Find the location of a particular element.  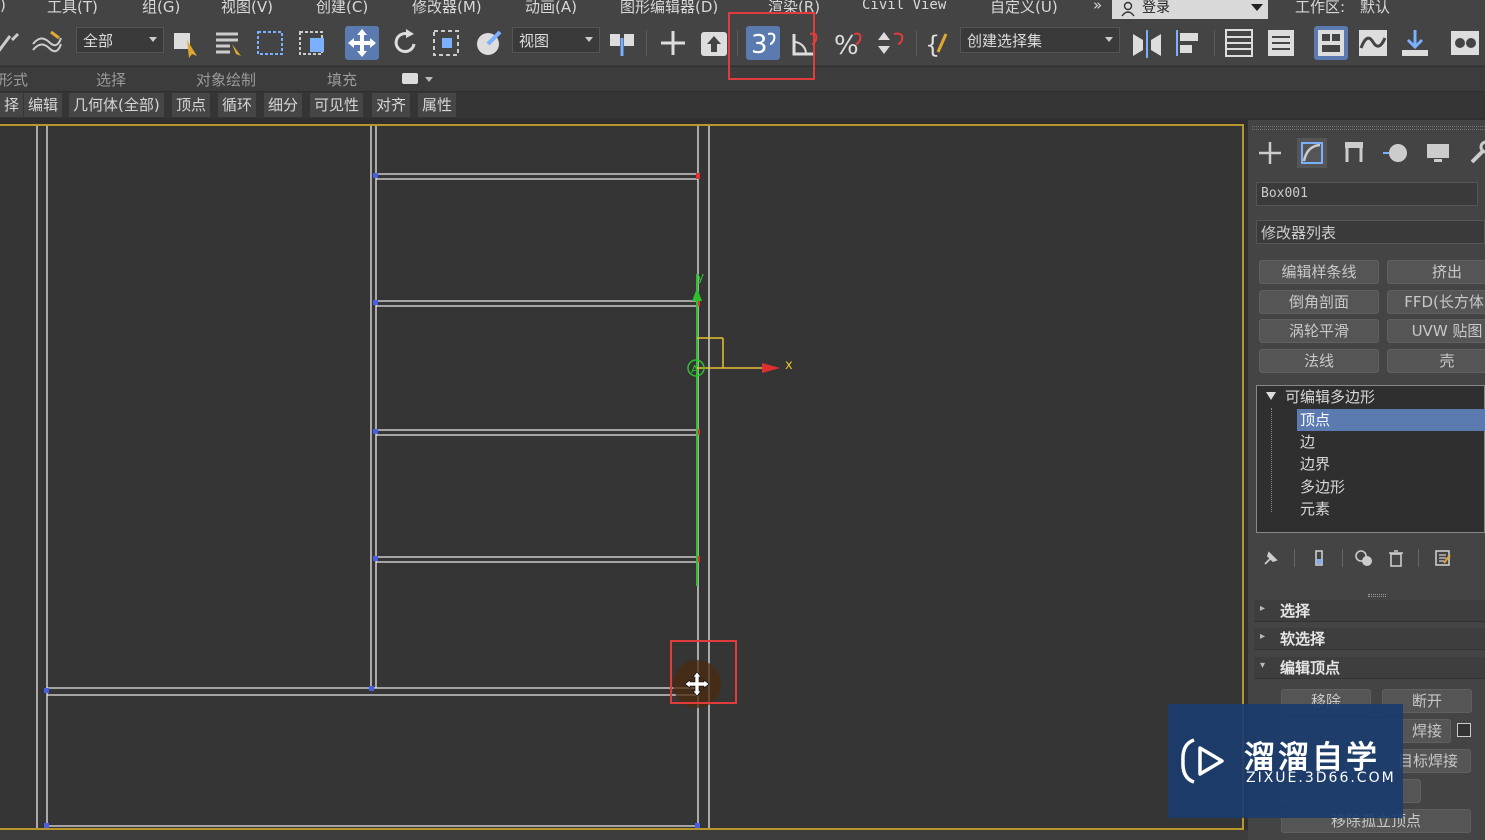

edit-named-selection-icon: { is located at coordinates (939, 43).